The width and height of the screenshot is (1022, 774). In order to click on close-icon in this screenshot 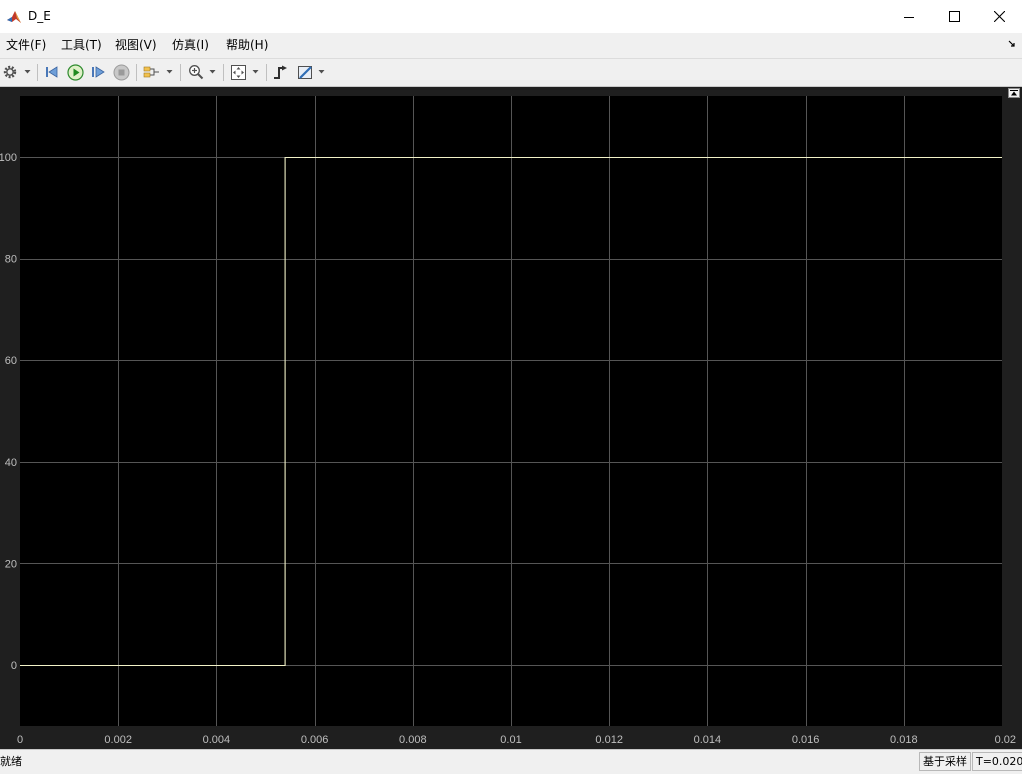, I will do `click(999, 16)`.